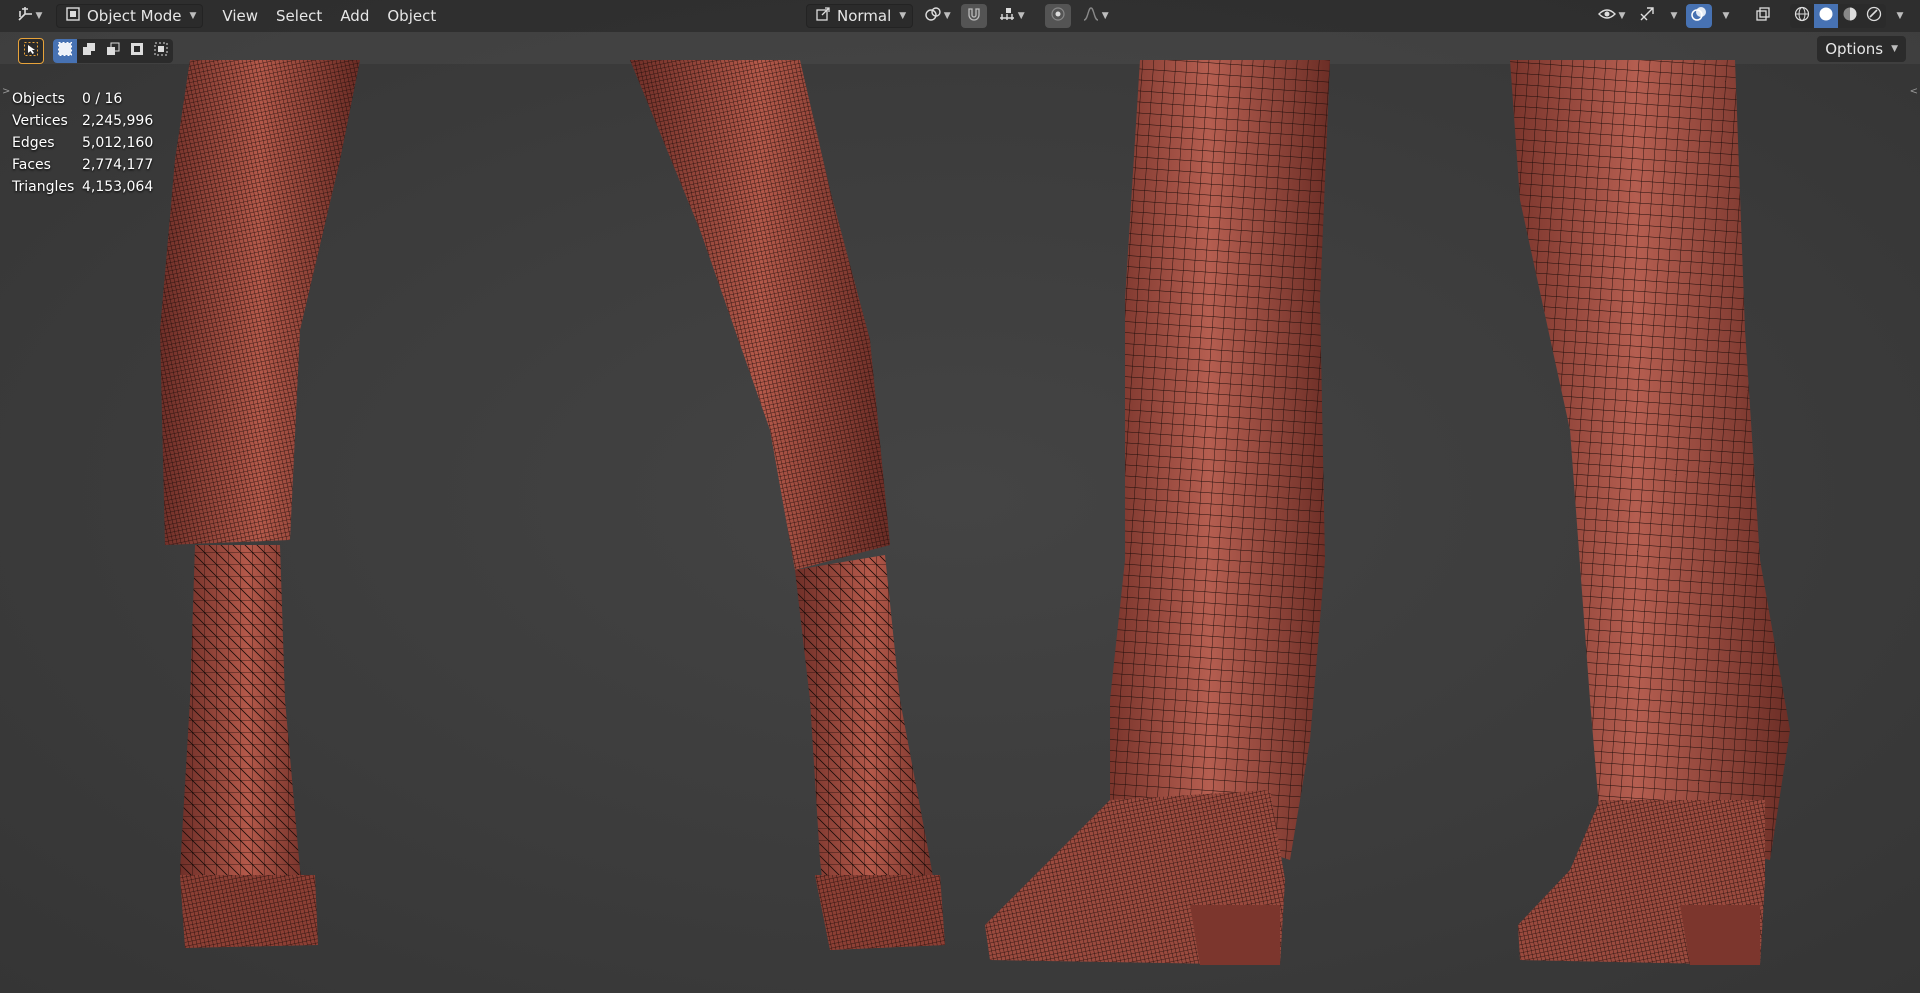  I want to click on select-new-button, so click(65, 51).